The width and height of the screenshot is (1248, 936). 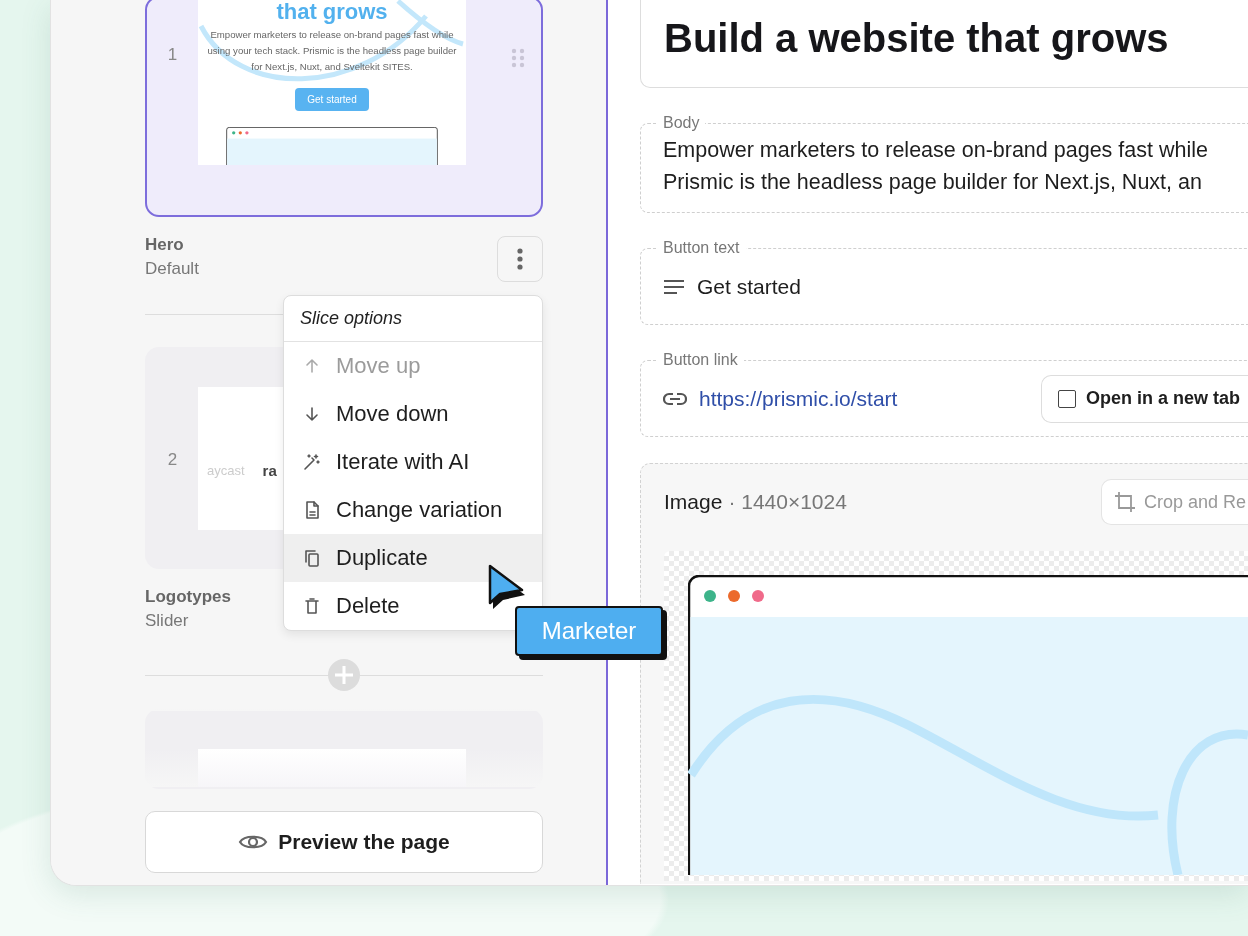 What do you see at coordinates (700, 360) in the screenshot?
I see `field-label: Button link` at bounding box center [700, 360].